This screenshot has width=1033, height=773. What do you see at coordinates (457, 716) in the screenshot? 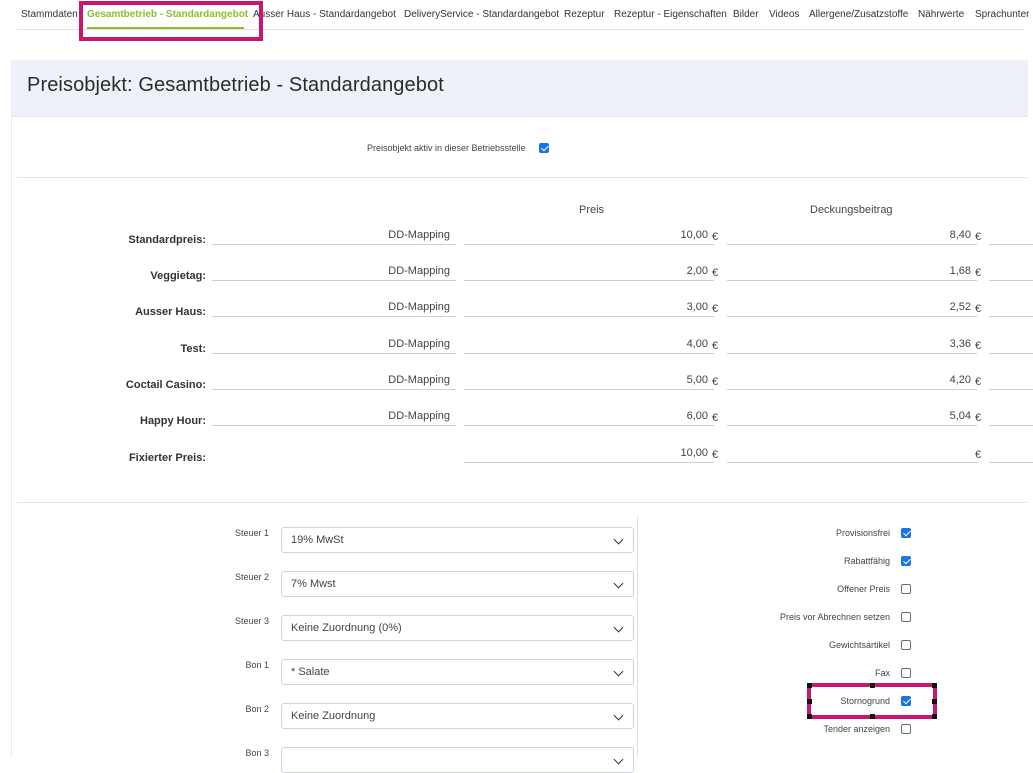
I see `select-dropdown: Keine Zuordnung` at bounding box center [457, 716].